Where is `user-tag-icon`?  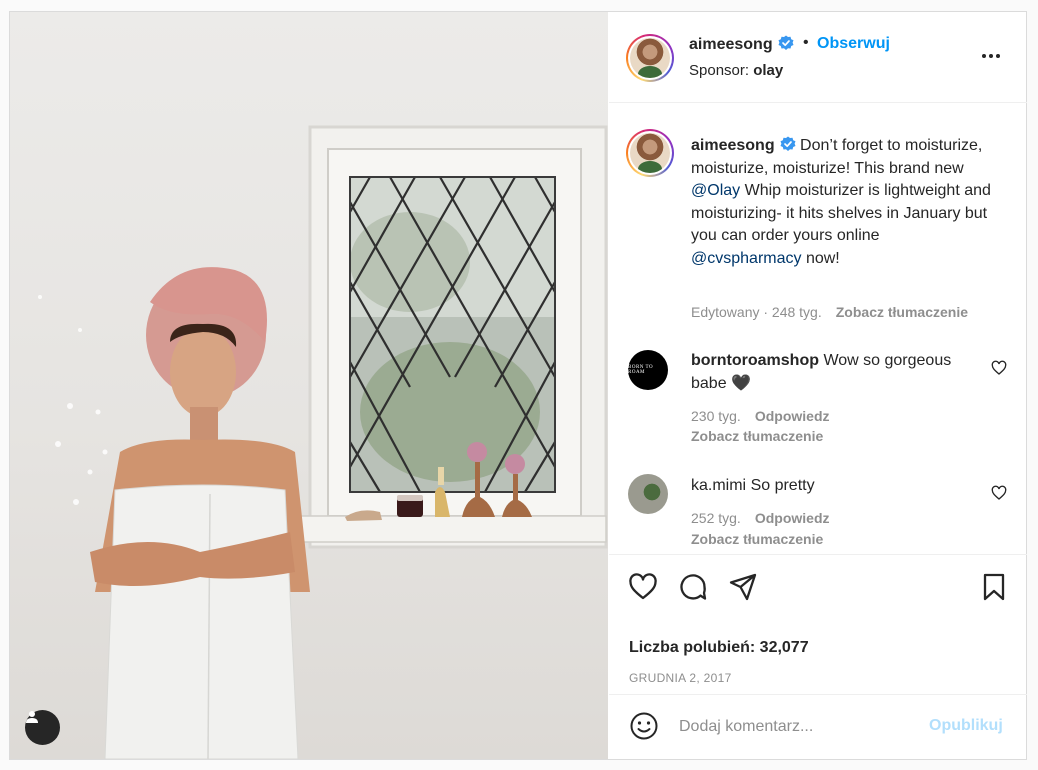 user-tag-icon is located at coordinates (32, 717).